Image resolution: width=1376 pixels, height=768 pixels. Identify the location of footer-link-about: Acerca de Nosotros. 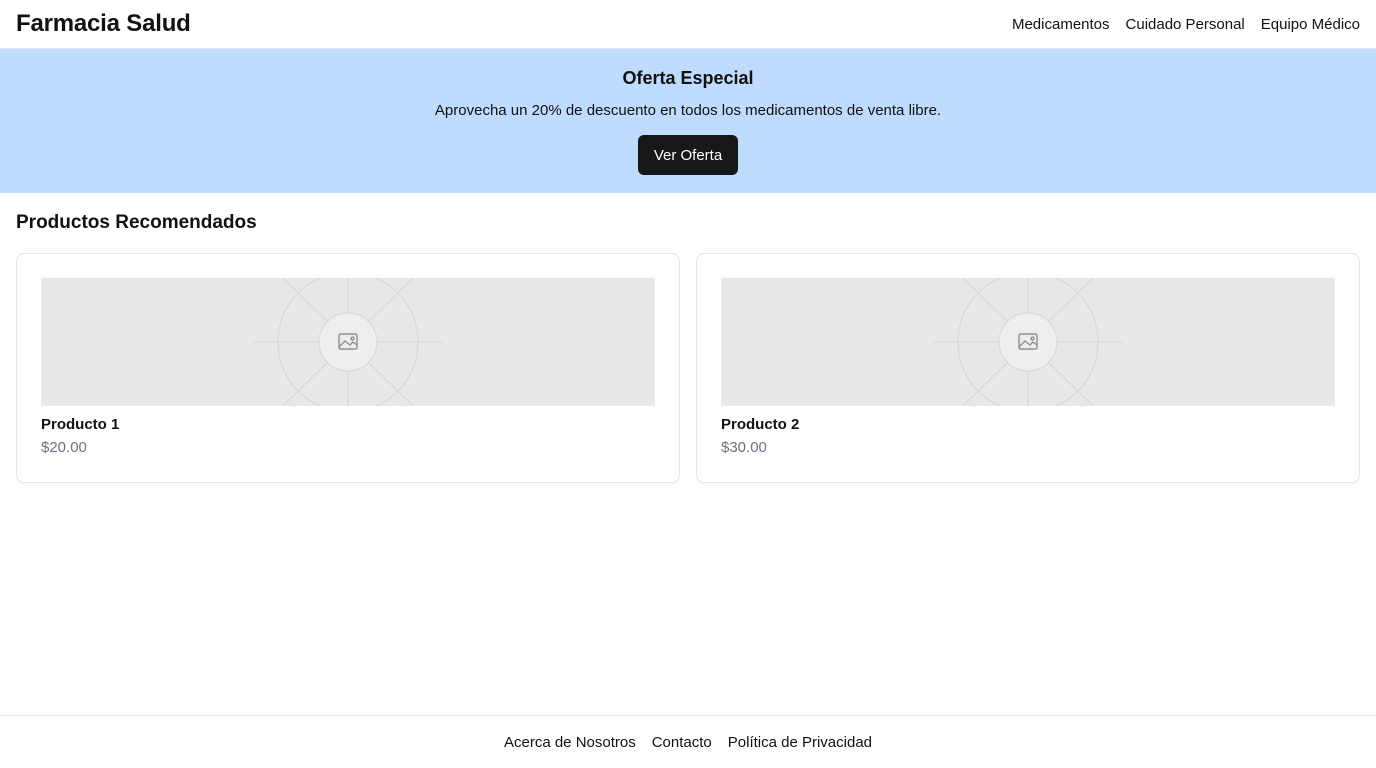
(570, 742).